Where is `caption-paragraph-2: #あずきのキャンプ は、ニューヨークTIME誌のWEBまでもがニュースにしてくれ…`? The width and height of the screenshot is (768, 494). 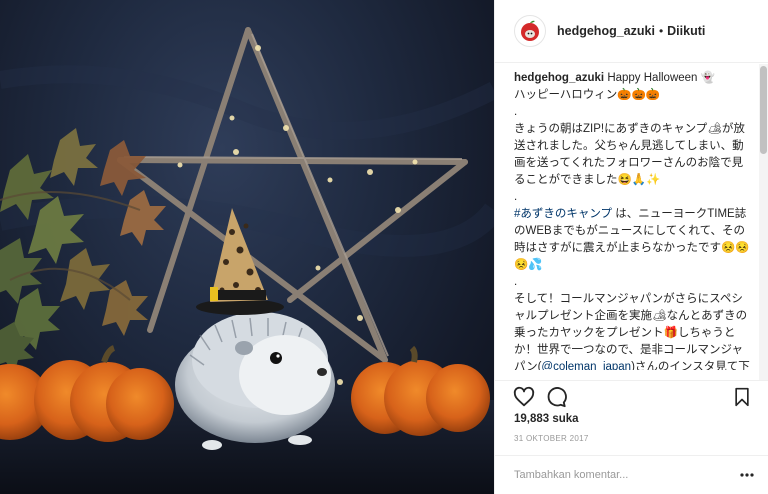
caption-paragraph-2: #あずきのキャンプ は、ニューヨークTIME誌のWEBまでもがニュースにしてくれ… is located at coordinates (633, 240).